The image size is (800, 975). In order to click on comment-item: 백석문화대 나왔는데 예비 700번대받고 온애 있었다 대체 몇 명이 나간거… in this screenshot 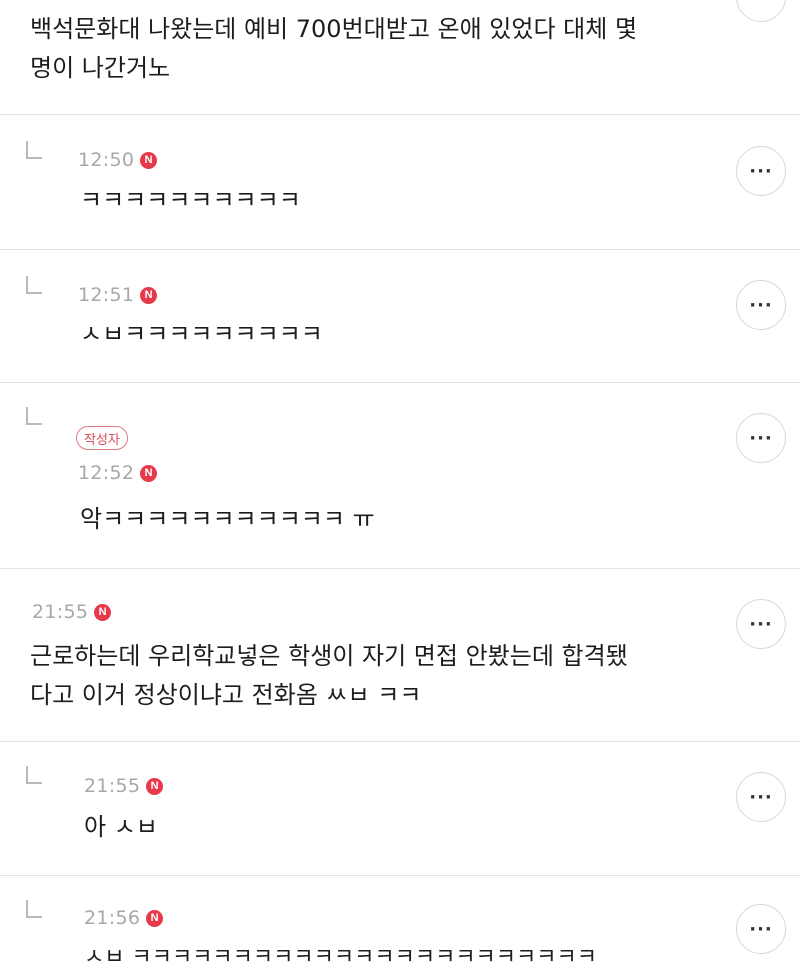, I will do `click(400, 57)`.